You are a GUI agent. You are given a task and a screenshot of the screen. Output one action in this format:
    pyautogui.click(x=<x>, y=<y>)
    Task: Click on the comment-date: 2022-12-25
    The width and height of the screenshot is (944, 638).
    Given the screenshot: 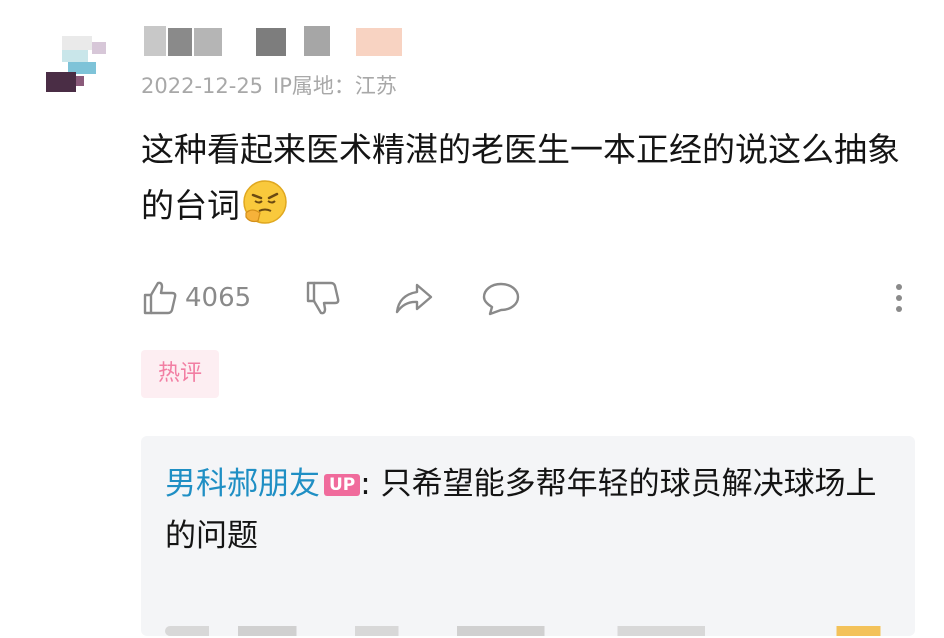 What is the action you would take?
    pyautogui.click(x=202, y=86)
    